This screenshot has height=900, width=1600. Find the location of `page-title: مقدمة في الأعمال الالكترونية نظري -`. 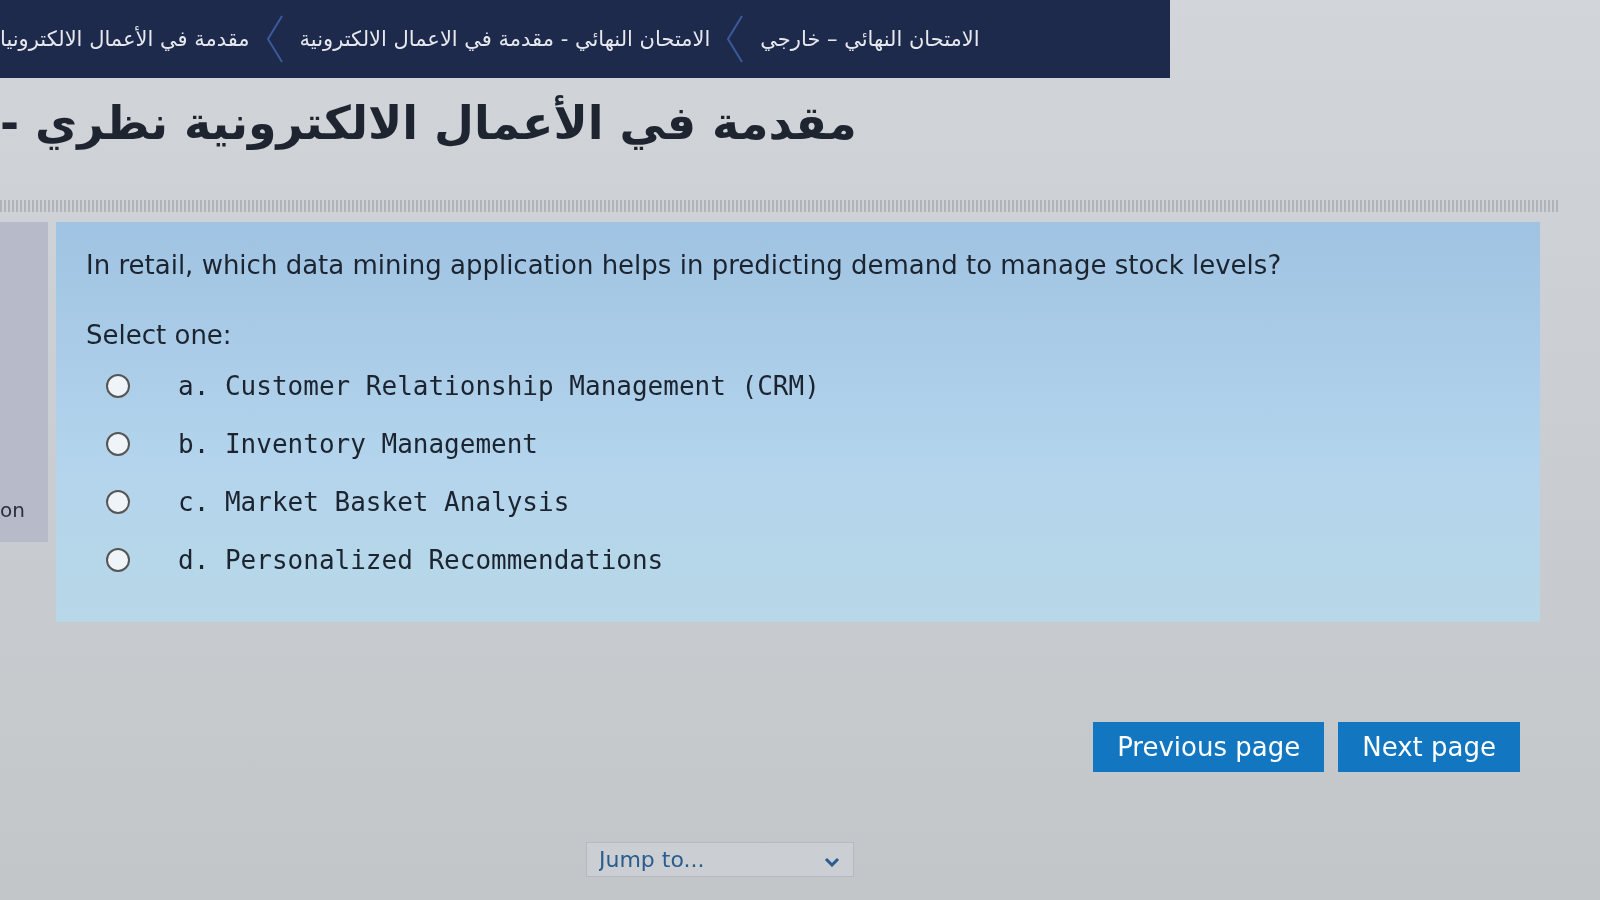

page-title: مقدمة في الأعمال الالكترونية نظري - is located at coordinates (428, 123).